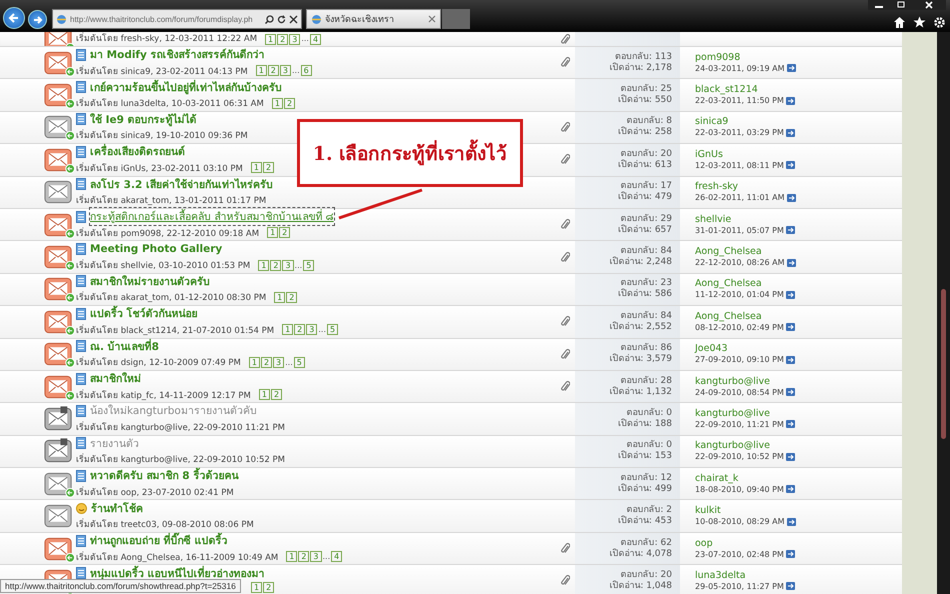  Describe the element at coordinates (124, 346) in the screenshot. I see `thread-title-link: ณ. บ้านเลขที่8` at that location.